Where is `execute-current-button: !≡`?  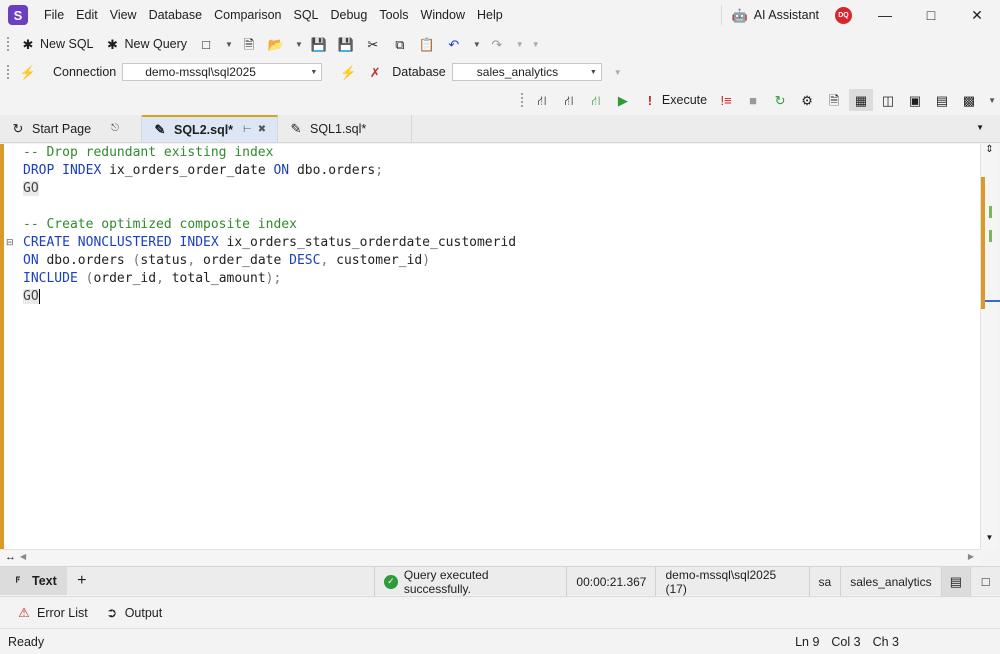
execute-current-button: !≡ is located at coordinates (726, 100).